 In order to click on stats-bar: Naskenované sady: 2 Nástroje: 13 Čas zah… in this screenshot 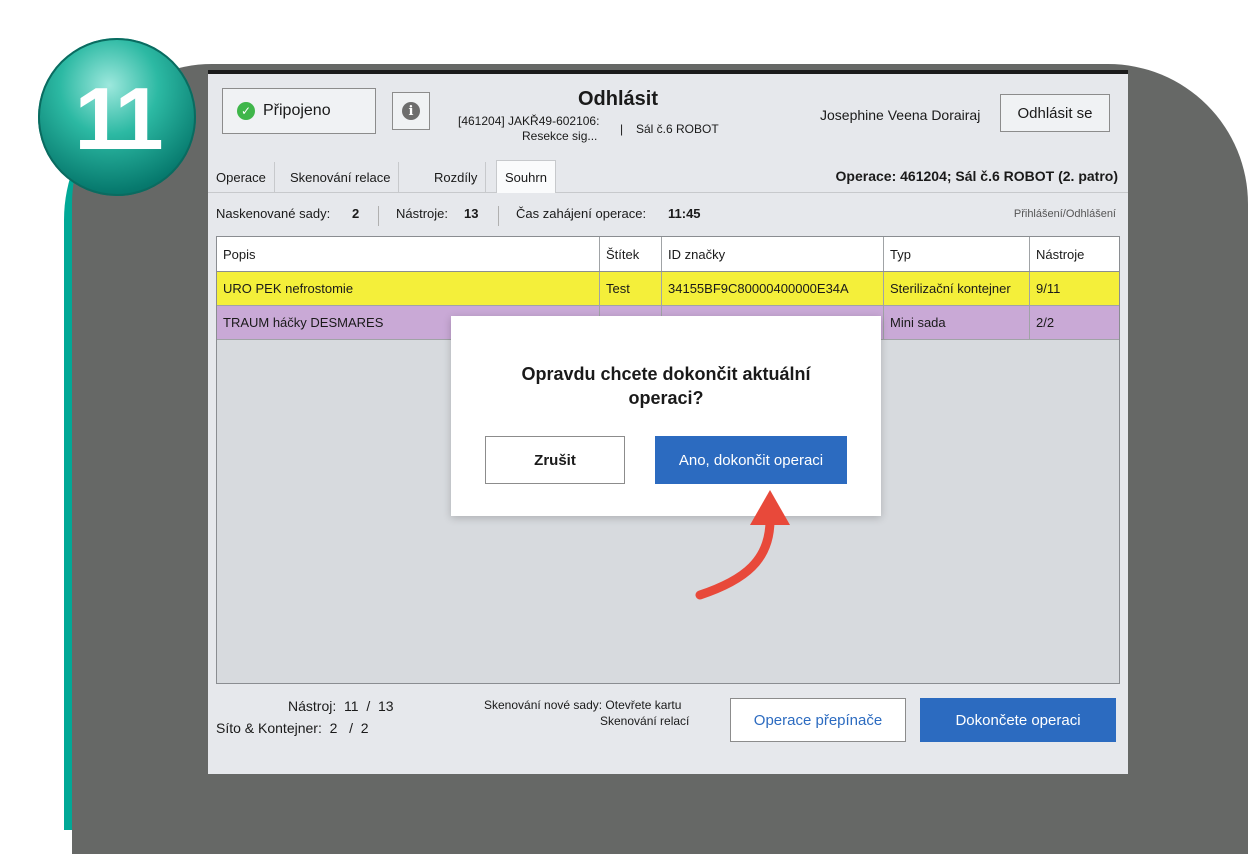, I will do `click(668, 212)`.